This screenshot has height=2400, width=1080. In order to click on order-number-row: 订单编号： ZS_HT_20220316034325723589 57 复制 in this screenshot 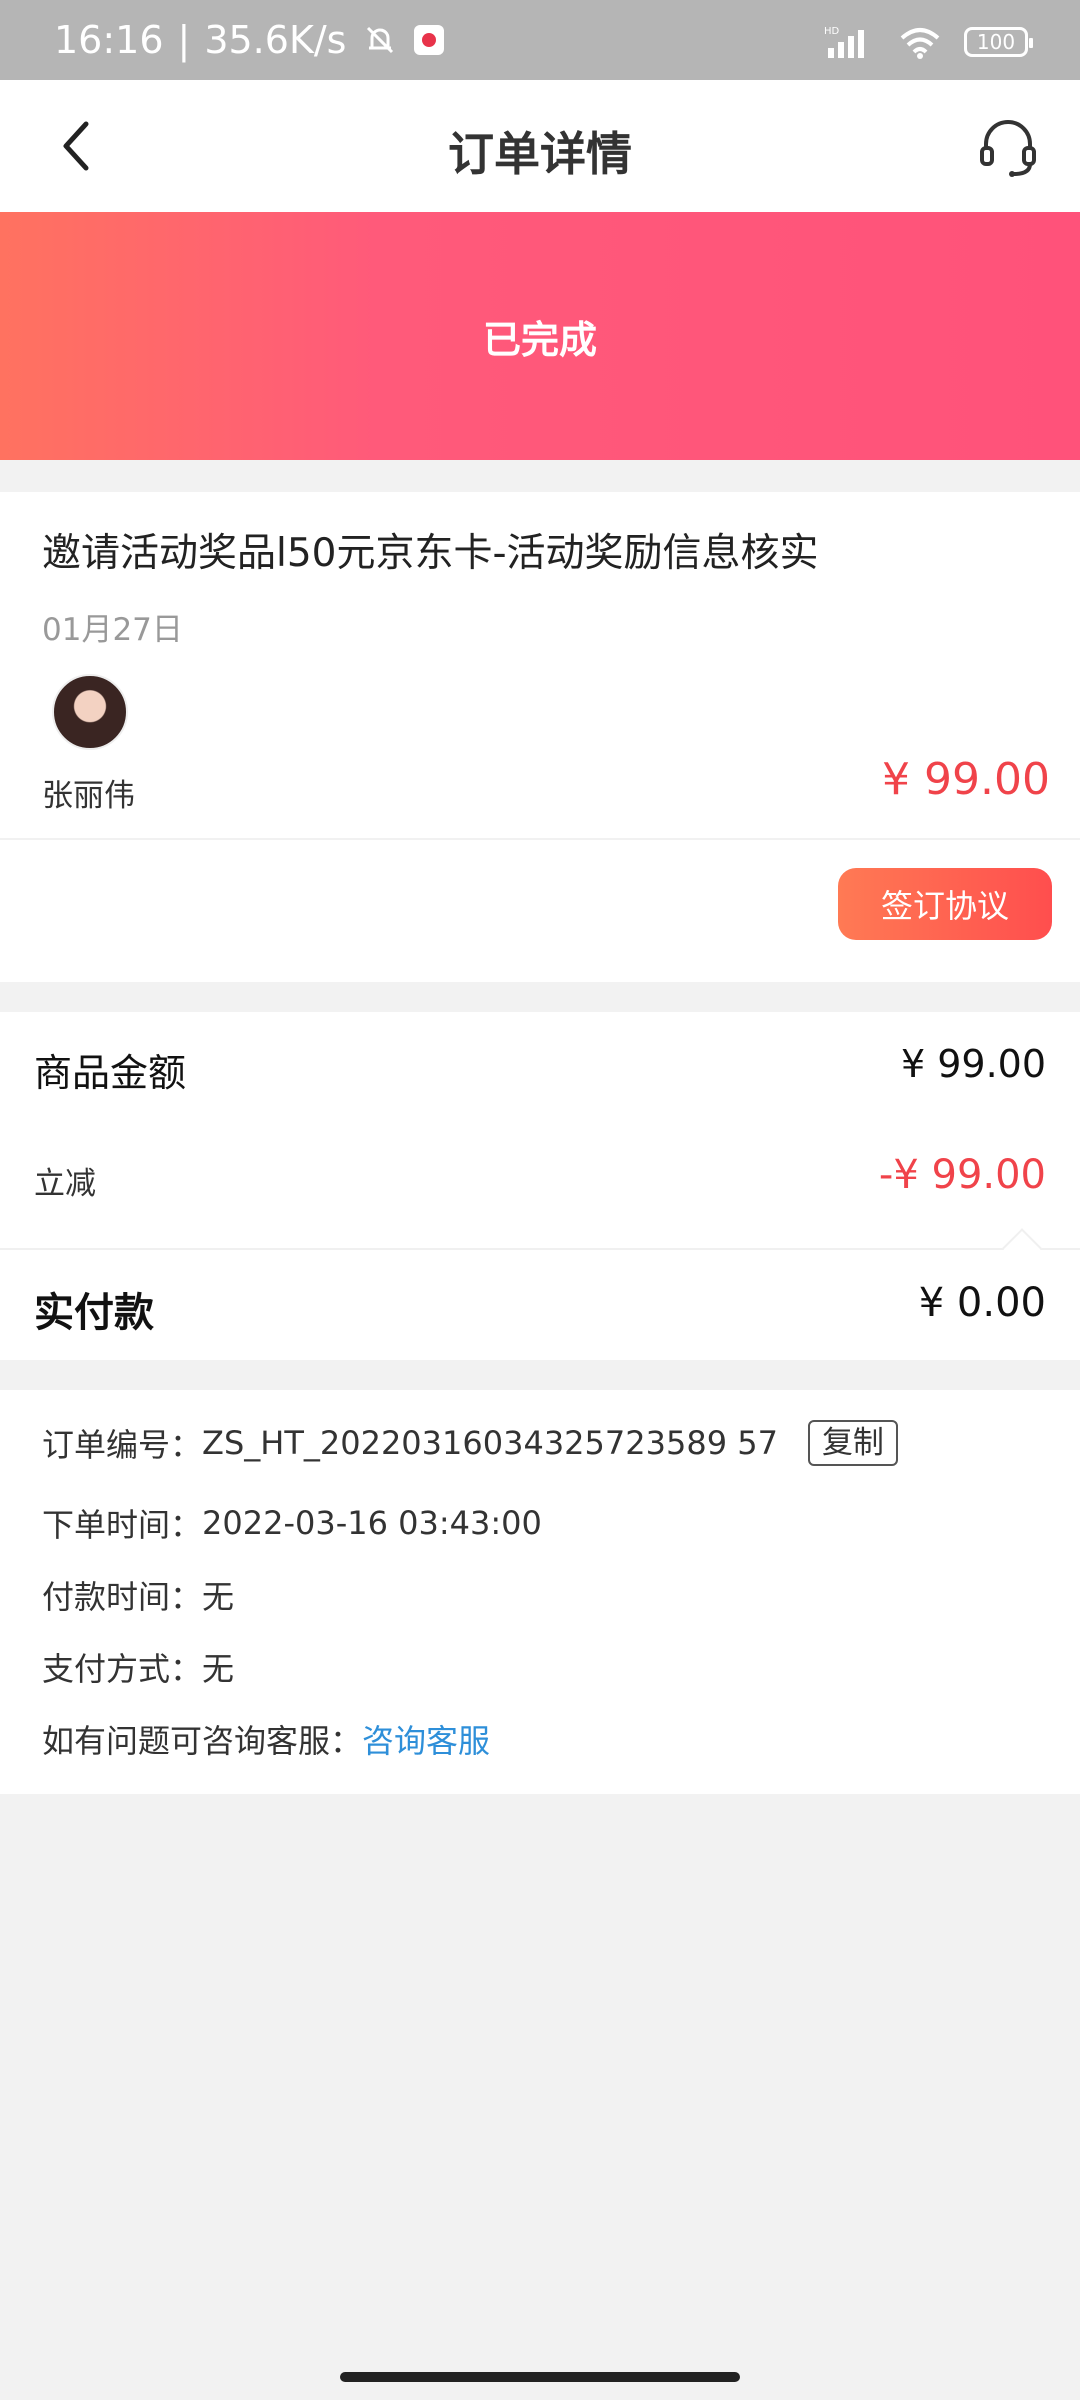, I will do `click(470, 1443)`.